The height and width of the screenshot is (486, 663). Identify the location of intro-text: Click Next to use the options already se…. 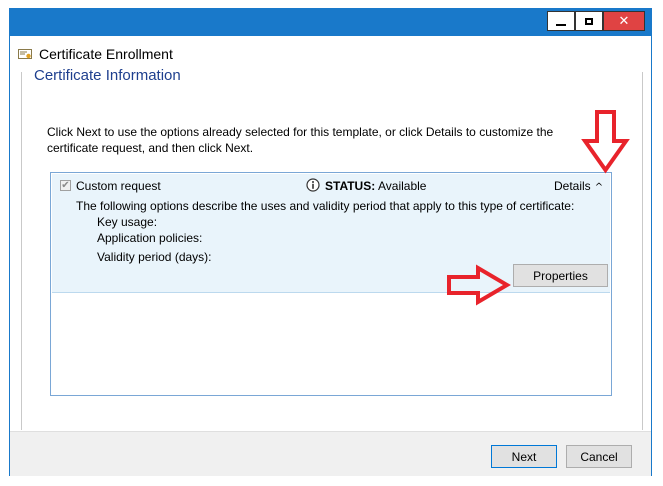
(300, 140).